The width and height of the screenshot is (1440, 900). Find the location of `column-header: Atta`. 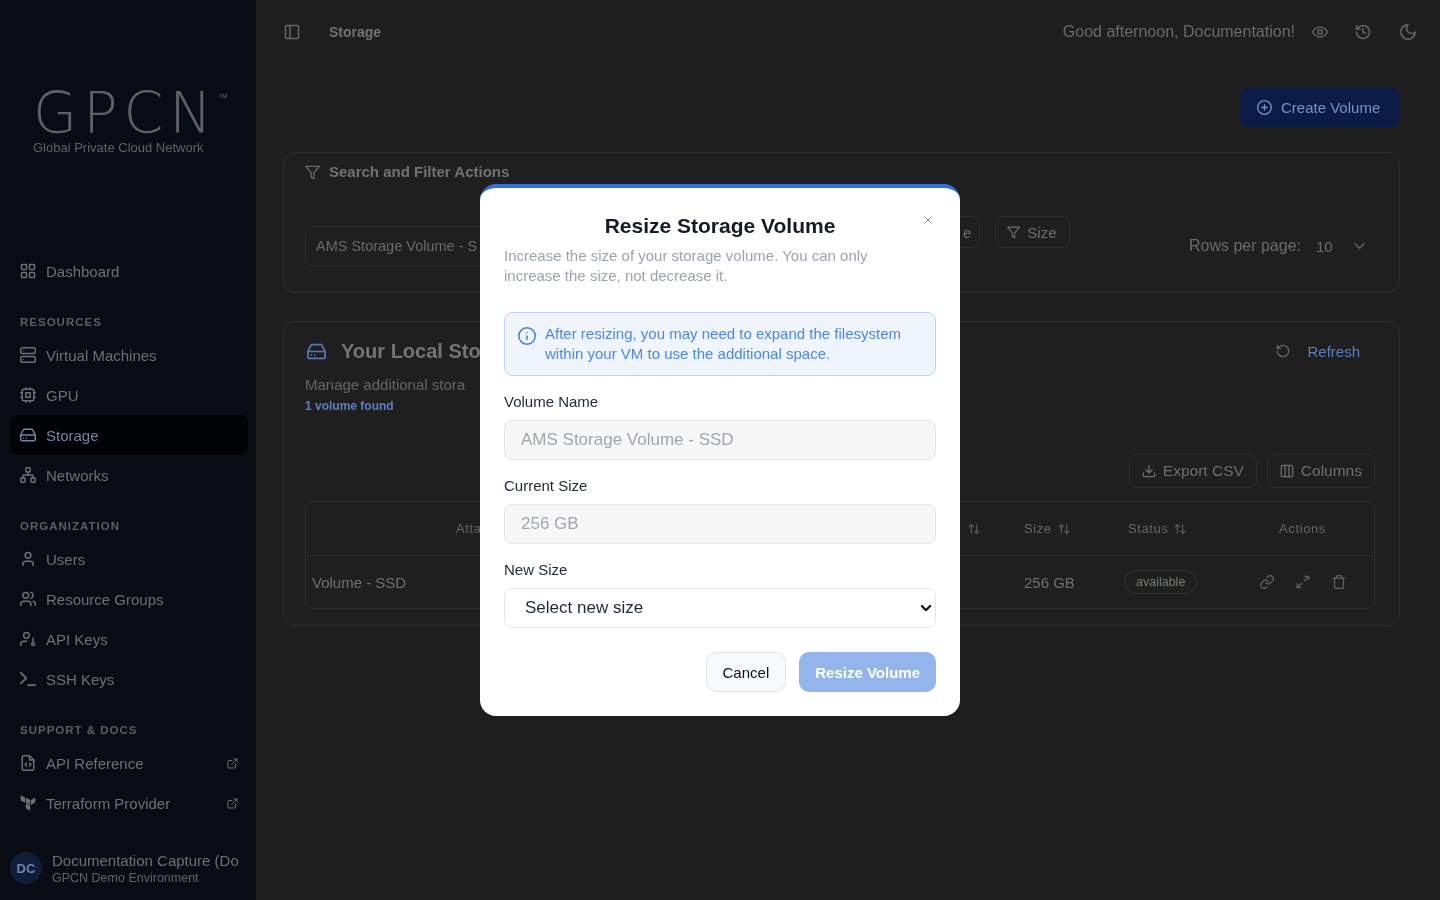

column-header: Atta is located at coordinates (469, 528).